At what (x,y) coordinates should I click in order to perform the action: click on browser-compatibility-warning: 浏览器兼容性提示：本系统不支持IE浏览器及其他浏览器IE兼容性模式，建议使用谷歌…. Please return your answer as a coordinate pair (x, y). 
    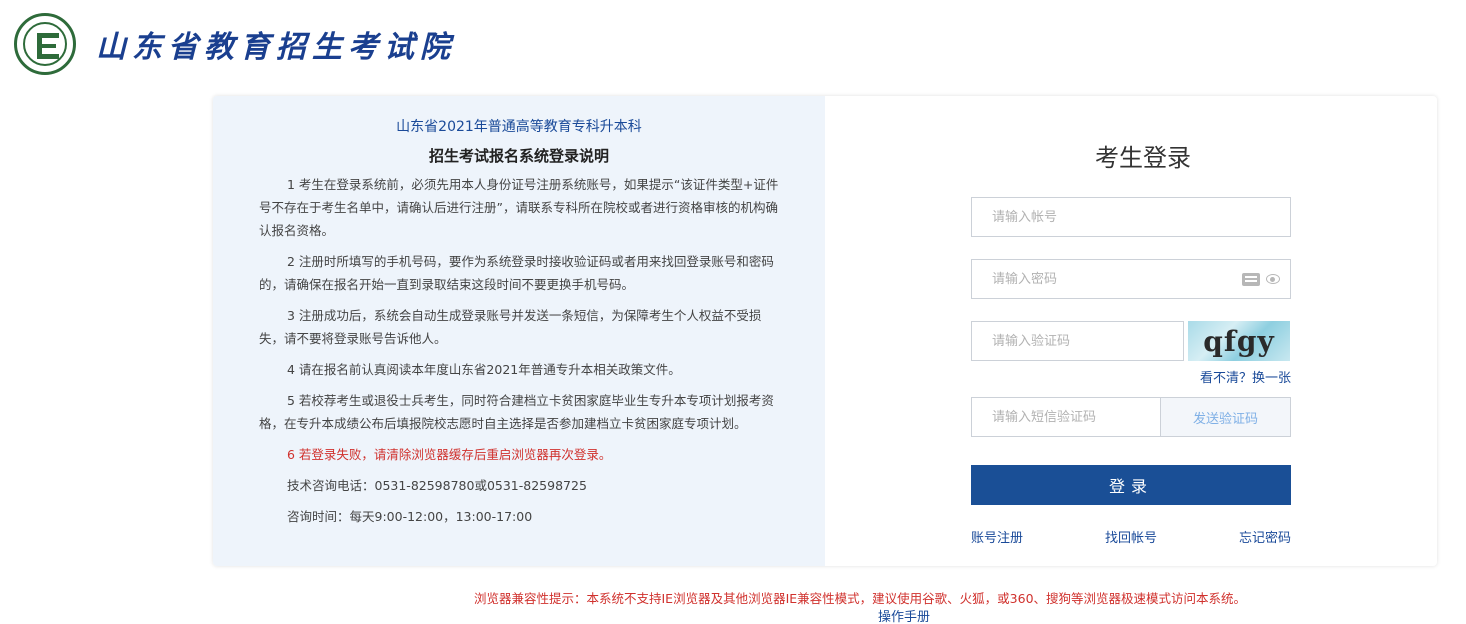
    Looking at the image, I should click on (860, 598).